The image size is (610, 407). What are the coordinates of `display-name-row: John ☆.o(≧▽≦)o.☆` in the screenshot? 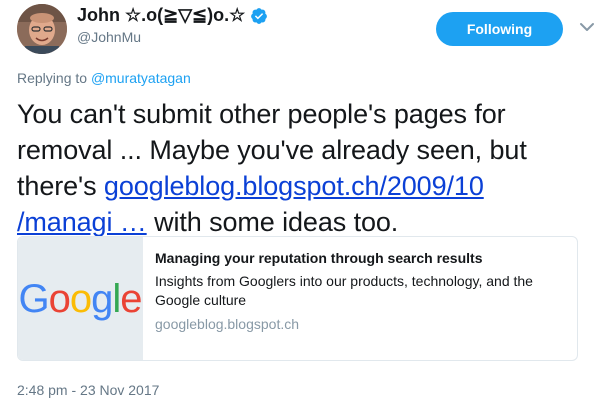 It's located at (172, 15).